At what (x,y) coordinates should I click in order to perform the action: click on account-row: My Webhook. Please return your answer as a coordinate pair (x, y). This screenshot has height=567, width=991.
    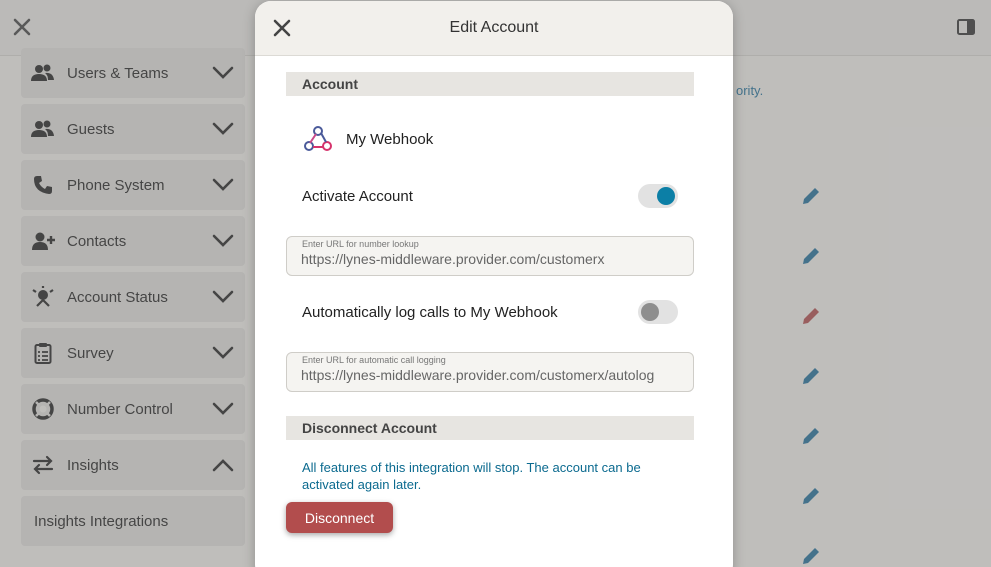
    Looking at the image, I should click on (367, 139).